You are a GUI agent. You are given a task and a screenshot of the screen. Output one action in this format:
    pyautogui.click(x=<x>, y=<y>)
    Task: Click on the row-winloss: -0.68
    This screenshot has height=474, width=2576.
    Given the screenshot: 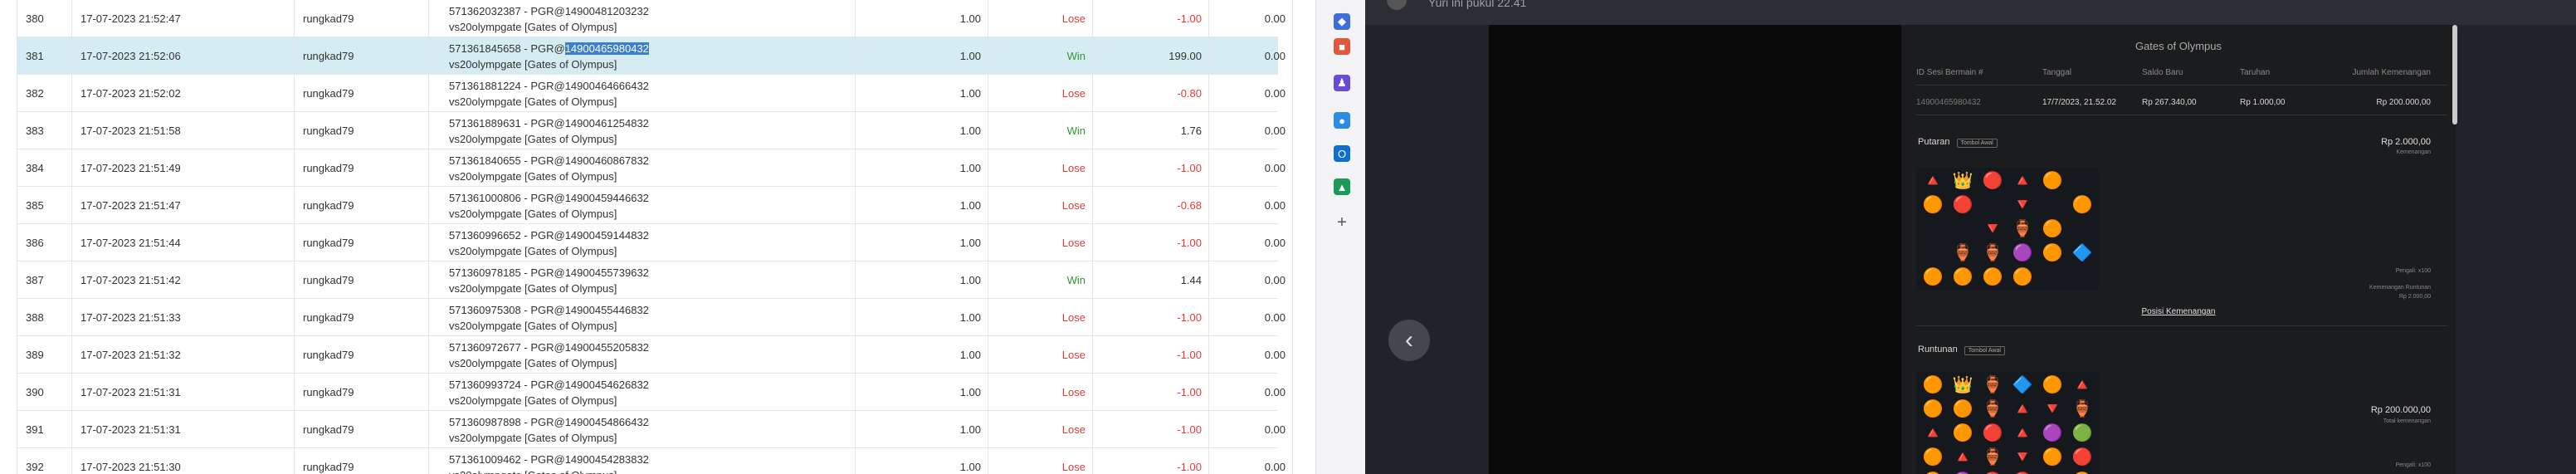 What is the action you would take?
    pyautogui.click(x=1189, y=206)
    